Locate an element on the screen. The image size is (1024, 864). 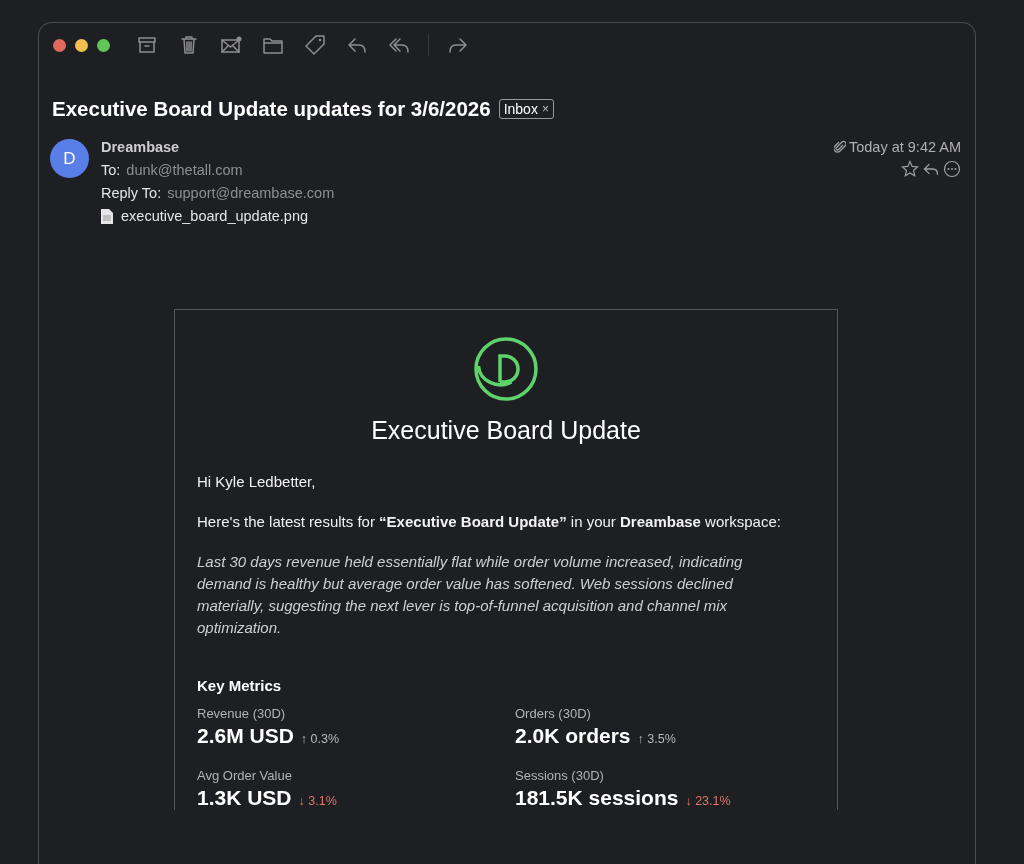
metric-value: 181.5K sessions is located at coordinates (597, 798).